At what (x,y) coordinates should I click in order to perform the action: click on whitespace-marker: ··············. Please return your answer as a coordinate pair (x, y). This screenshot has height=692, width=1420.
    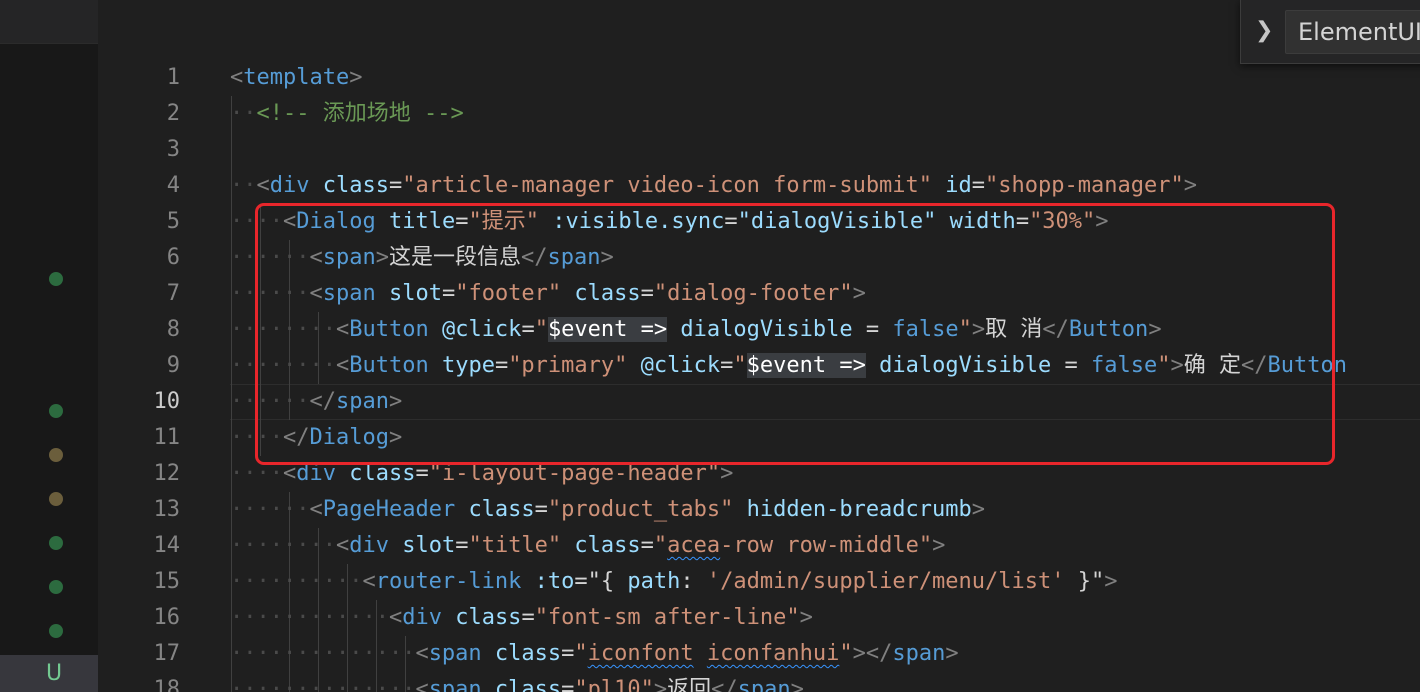
    Looking at the image, I should click on (323, 653).